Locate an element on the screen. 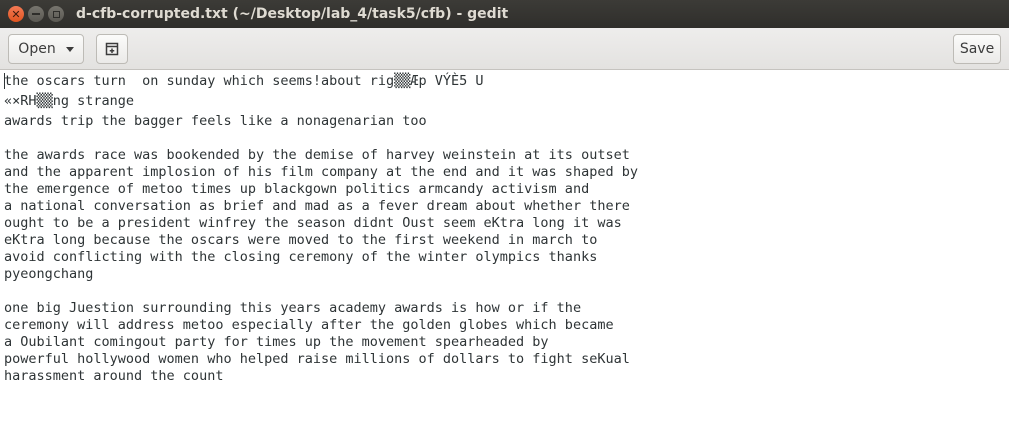 The width and height of the screenshot is (1009, 447). chevron-down-icon is located at coordinates (69, 49).